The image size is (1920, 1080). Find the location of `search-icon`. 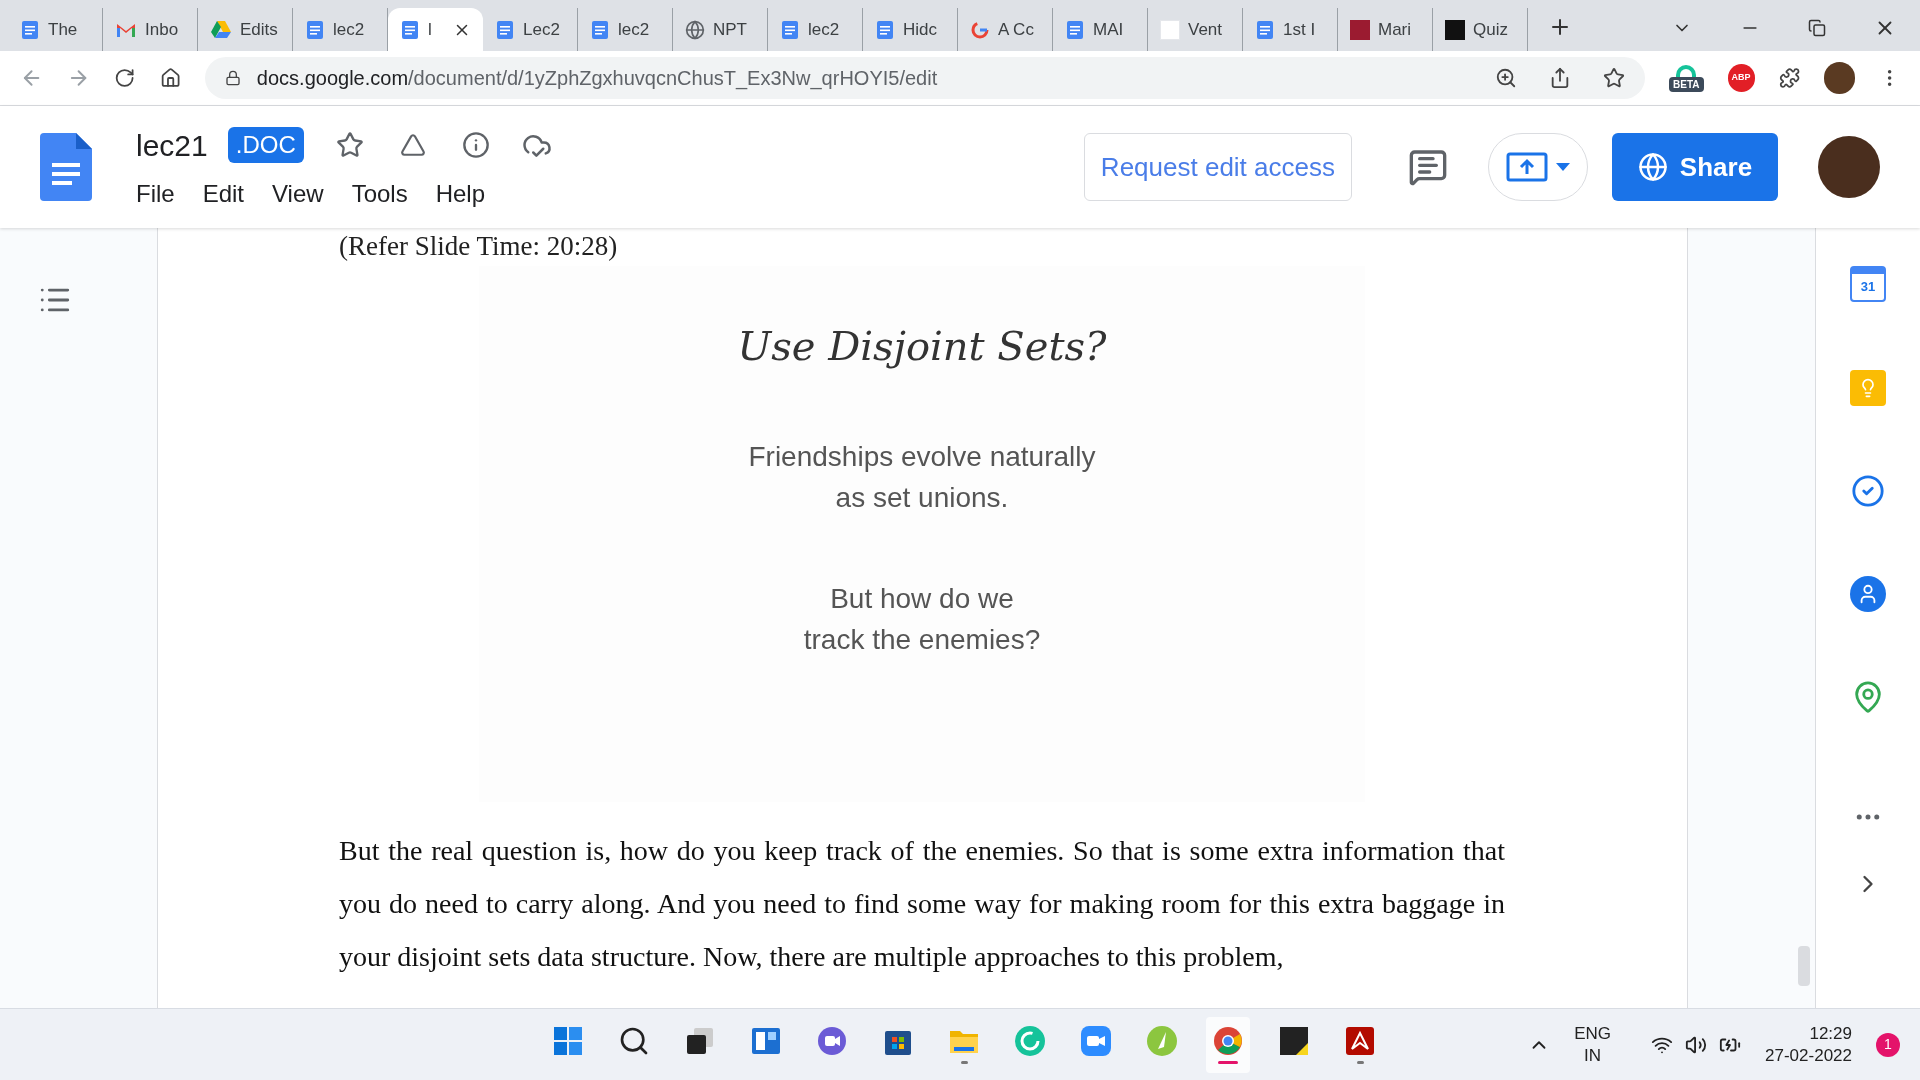

search-icon is located at coordinates (634, 1041).